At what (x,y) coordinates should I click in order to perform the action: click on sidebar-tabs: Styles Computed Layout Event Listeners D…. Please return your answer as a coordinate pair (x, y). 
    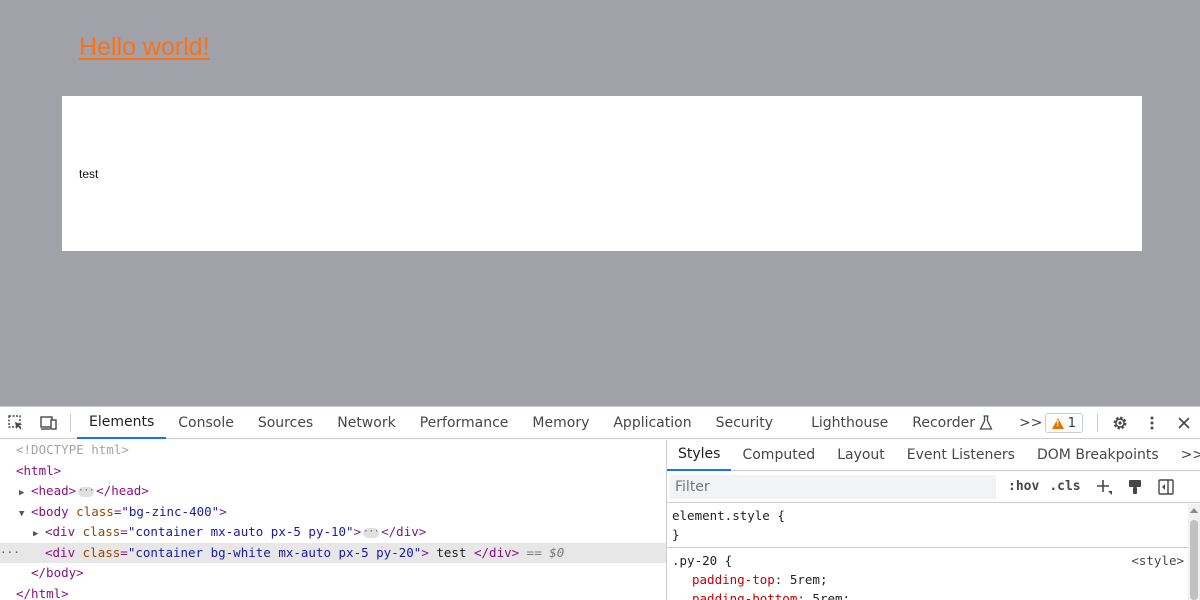
    Looking at the image, I should click on (933, 455).